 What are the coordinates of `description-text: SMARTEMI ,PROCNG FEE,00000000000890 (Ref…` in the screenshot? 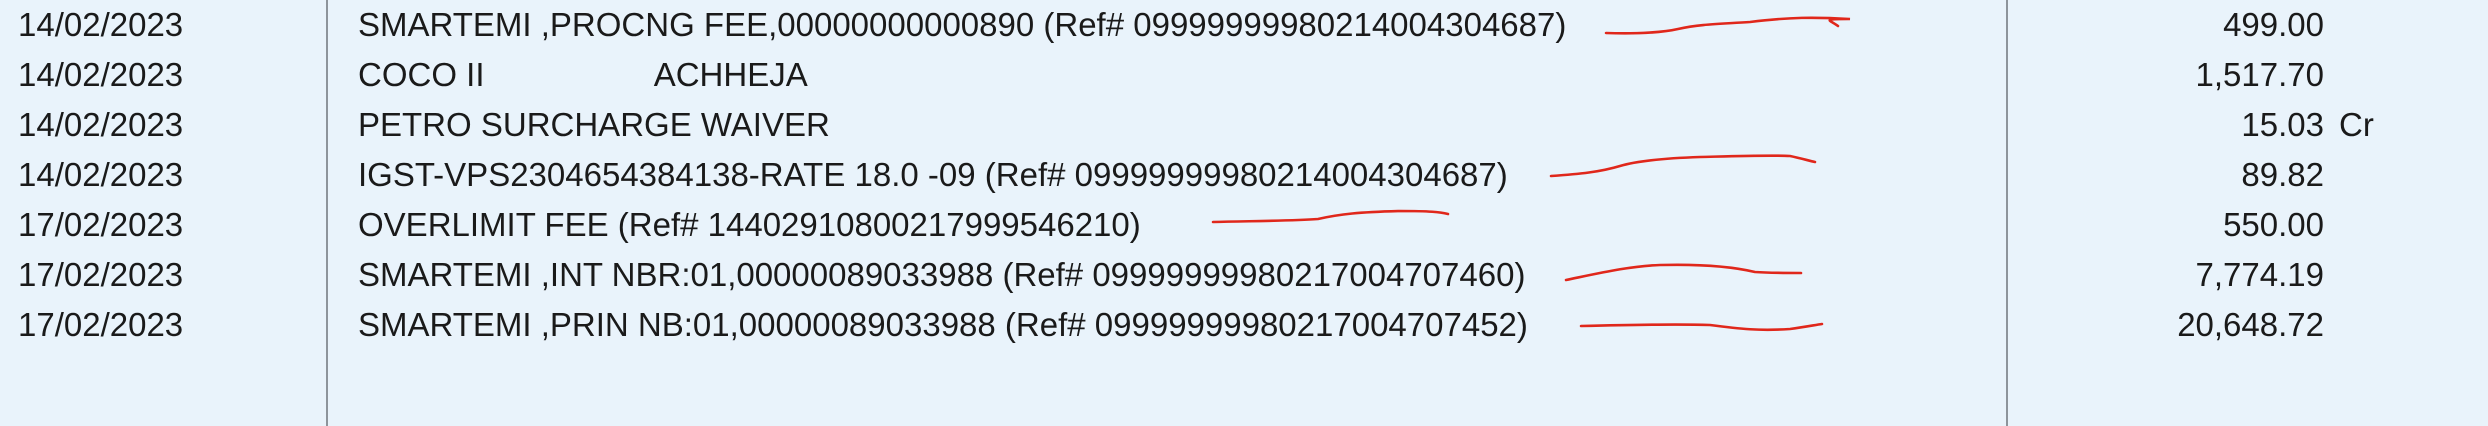 It's located at (962, 24).